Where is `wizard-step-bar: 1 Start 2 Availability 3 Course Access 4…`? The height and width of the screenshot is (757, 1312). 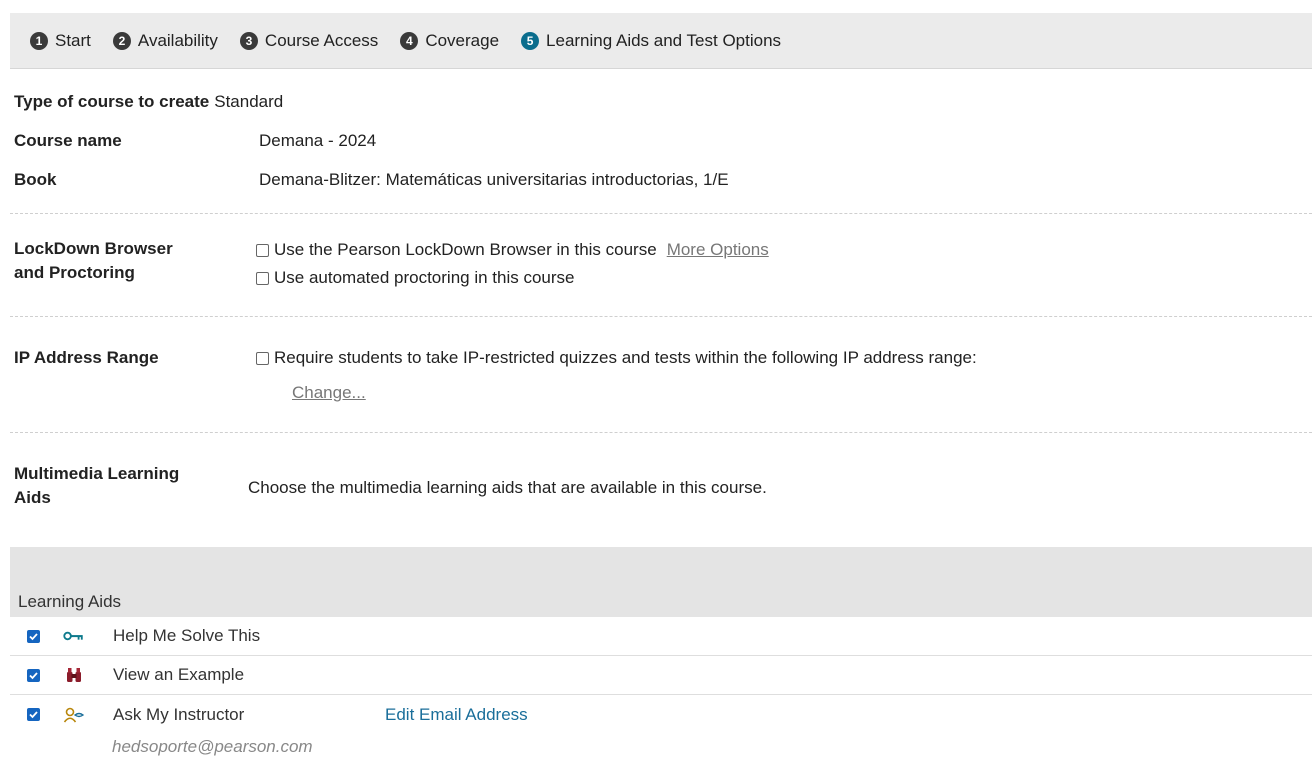
wizard-step-bar: 1 Start 2 Availability 3 Course Access 4… is located at coordinates (661, 41).